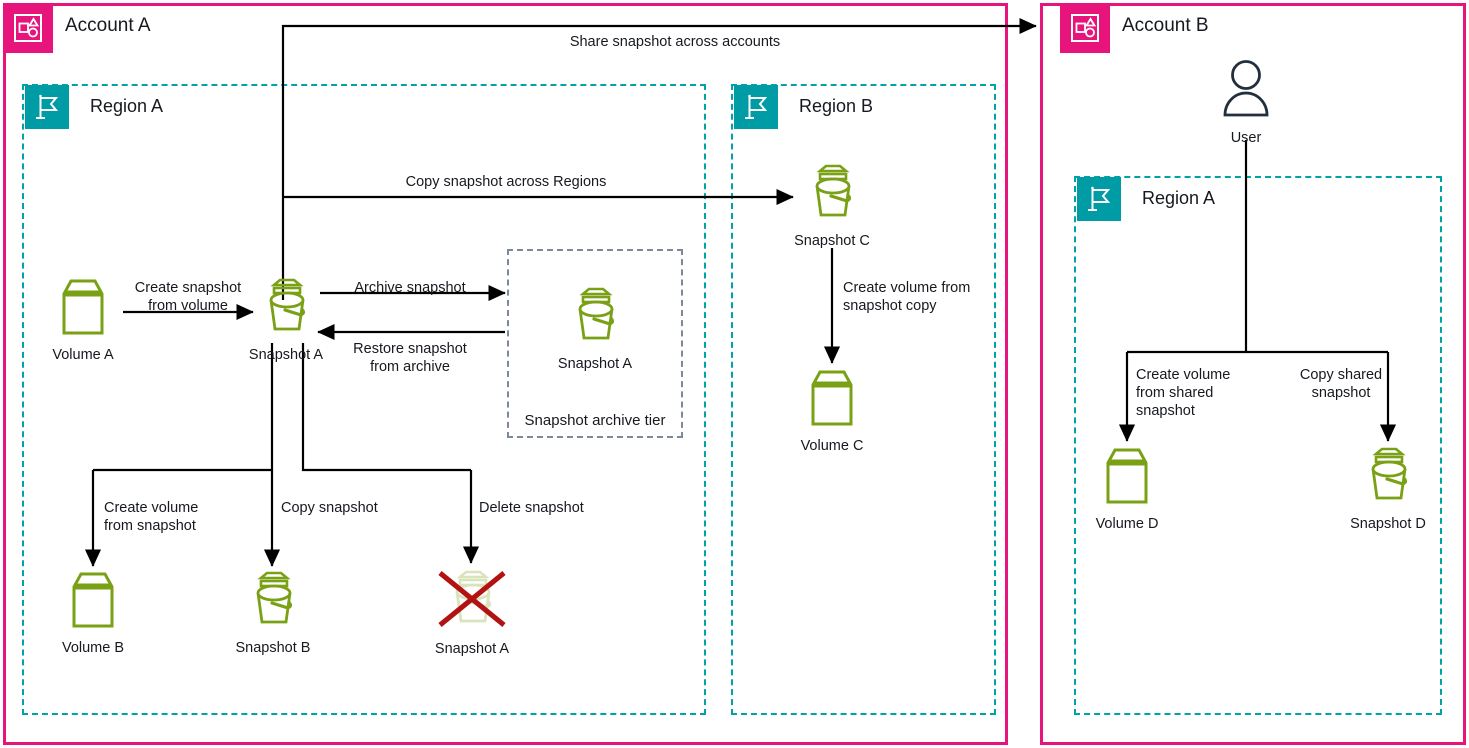 The height and width of the screenshot is (748, 1469). Describe the element at coordinates (531, 508) in the screenshot. I see `edge-label-delete-snapshot: Delete snapshot` at that location.